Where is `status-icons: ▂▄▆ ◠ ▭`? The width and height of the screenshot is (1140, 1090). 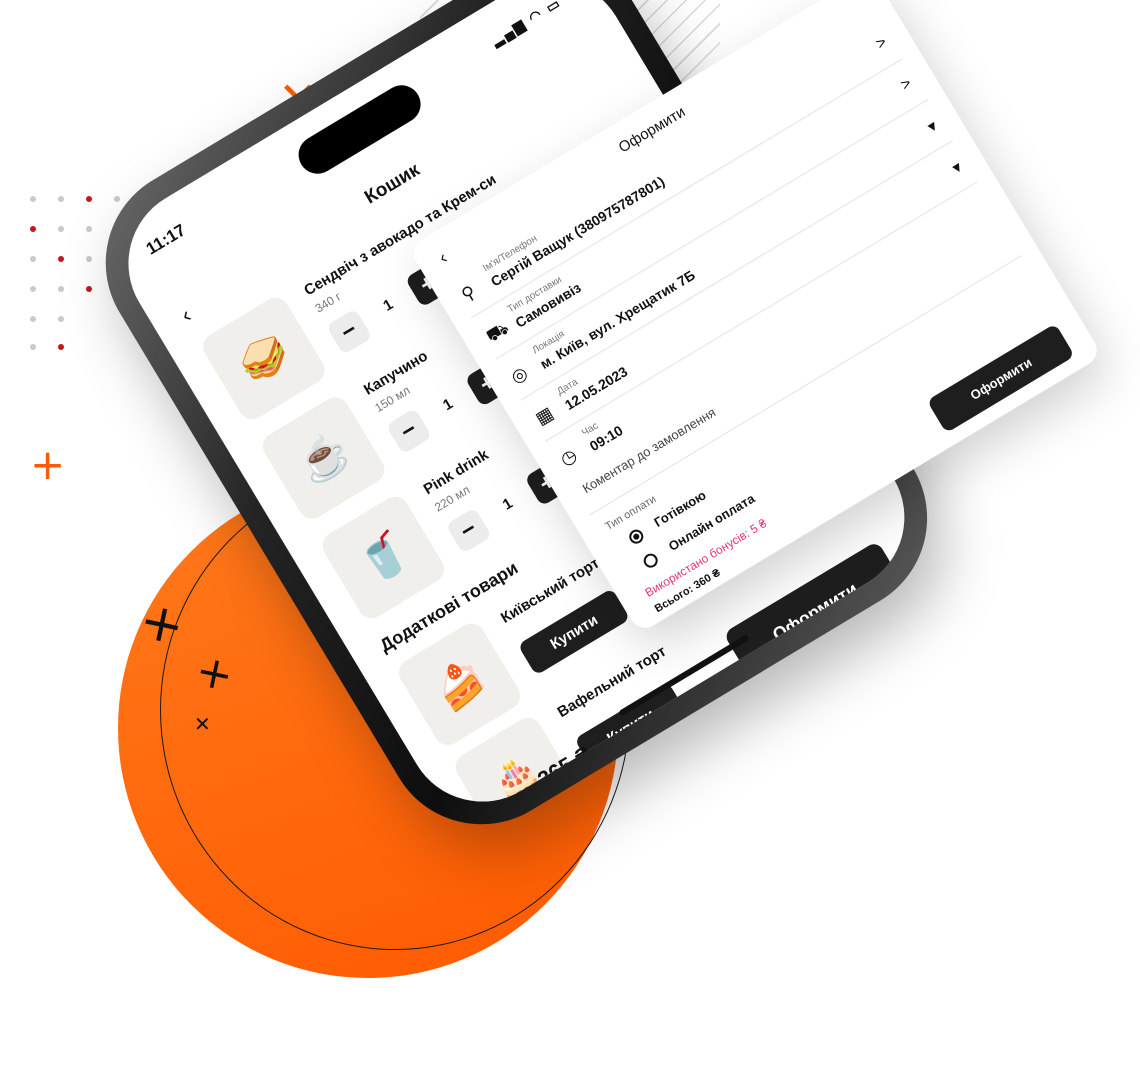
status-icons: ▂▄▆ ◠ ▭ is located at coordinates (526, 24).